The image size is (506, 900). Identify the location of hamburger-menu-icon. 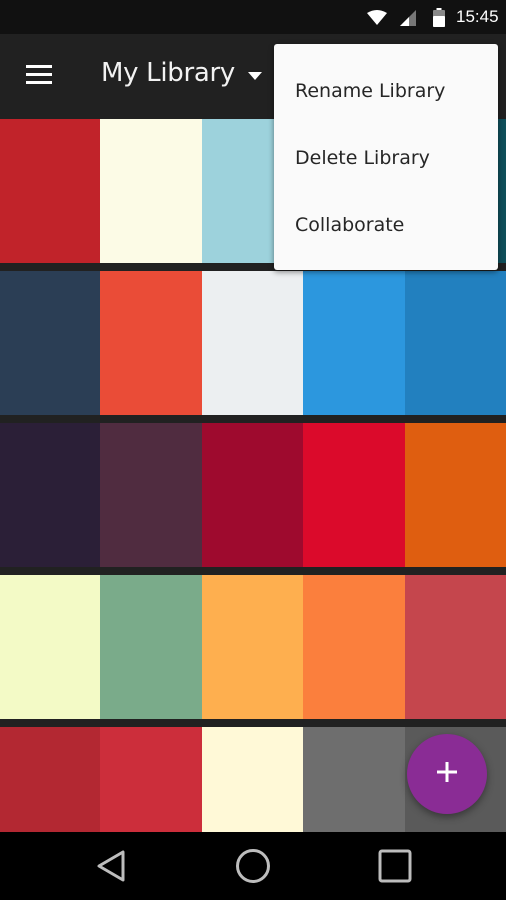
(39, 75).